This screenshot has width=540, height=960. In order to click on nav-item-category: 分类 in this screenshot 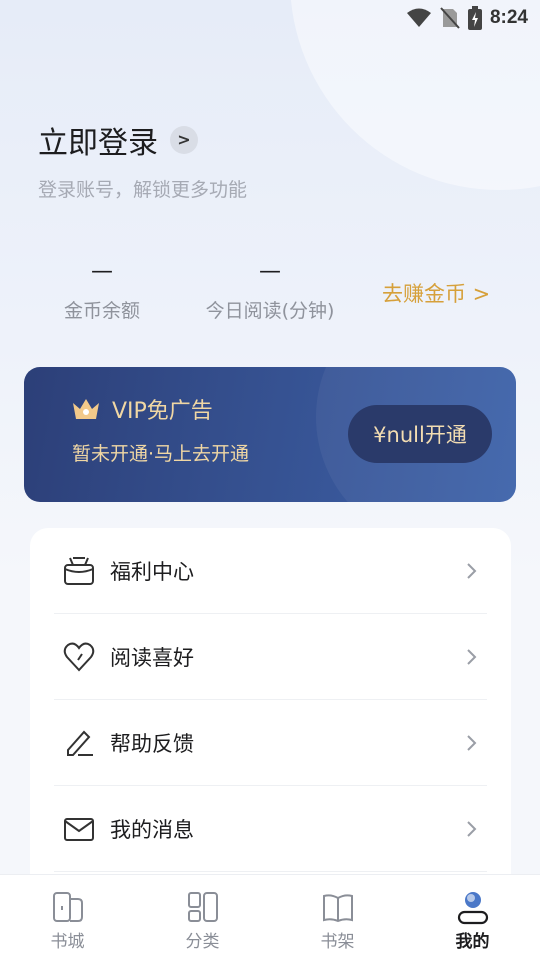, I will do `click(202, 917)`.